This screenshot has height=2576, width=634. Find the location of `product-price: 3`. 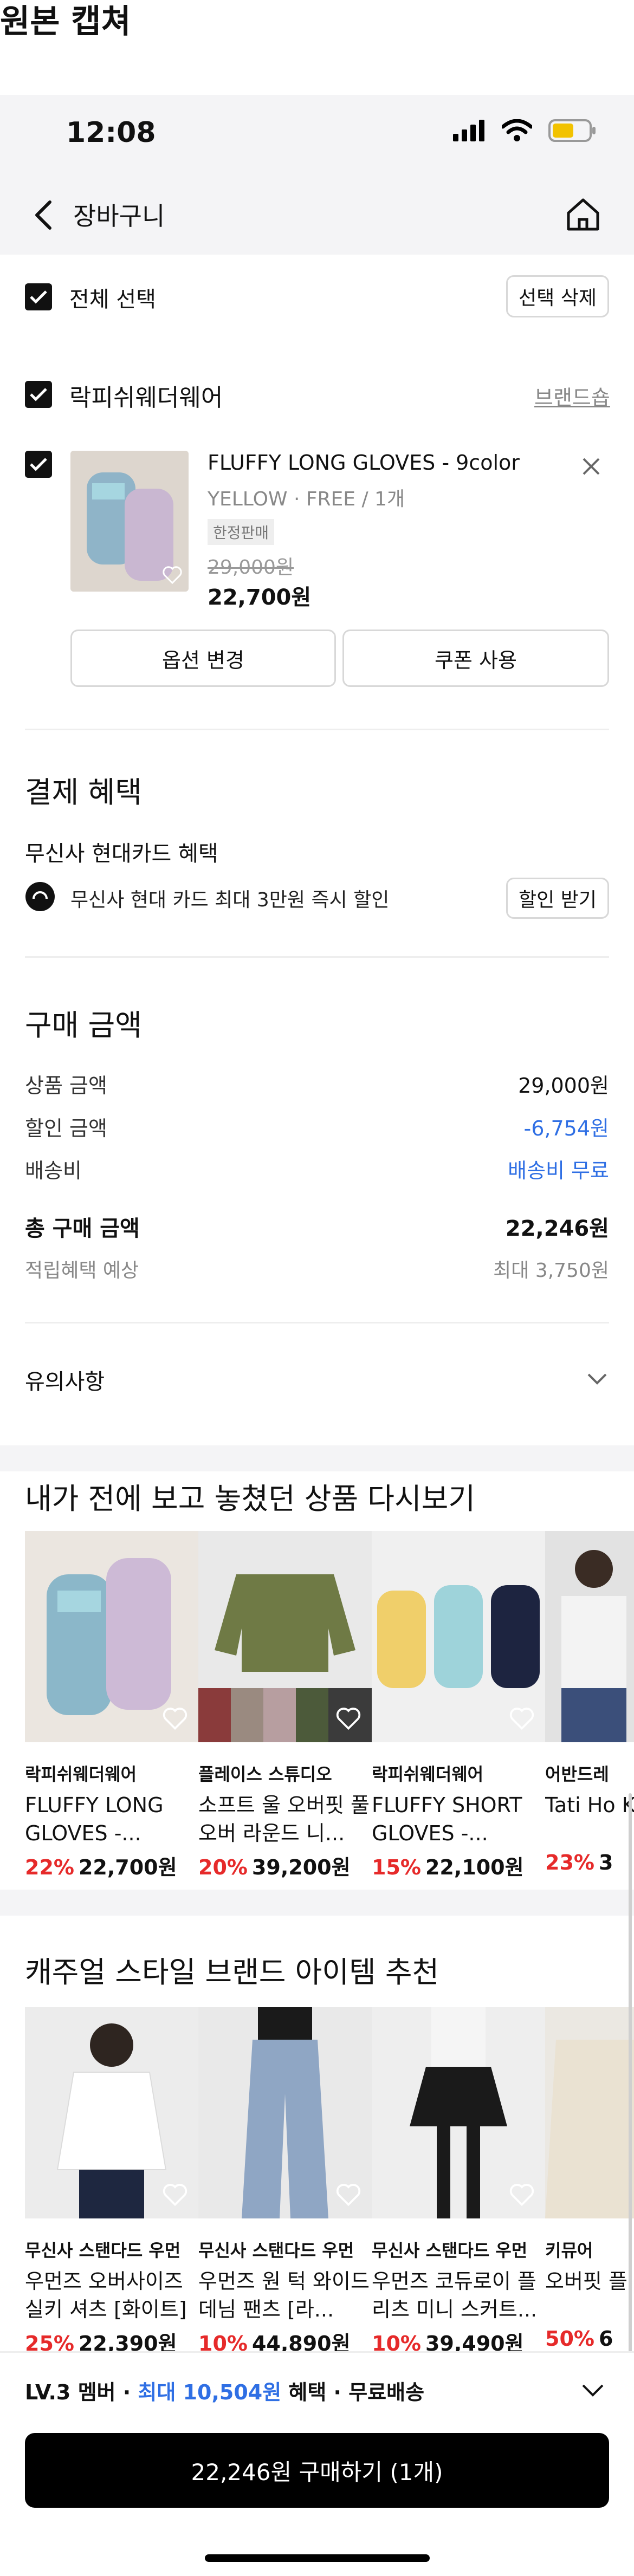

product-price: 3 is located at coordinates (605, 1863).